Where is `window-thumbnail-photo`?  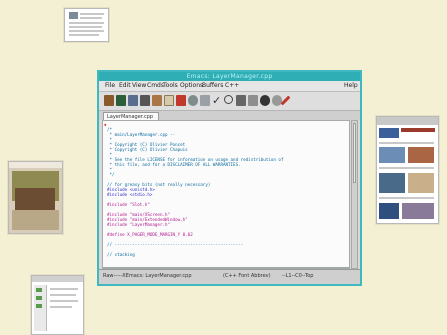
window-thumbnail-photo is located at coordinates (35, 197).